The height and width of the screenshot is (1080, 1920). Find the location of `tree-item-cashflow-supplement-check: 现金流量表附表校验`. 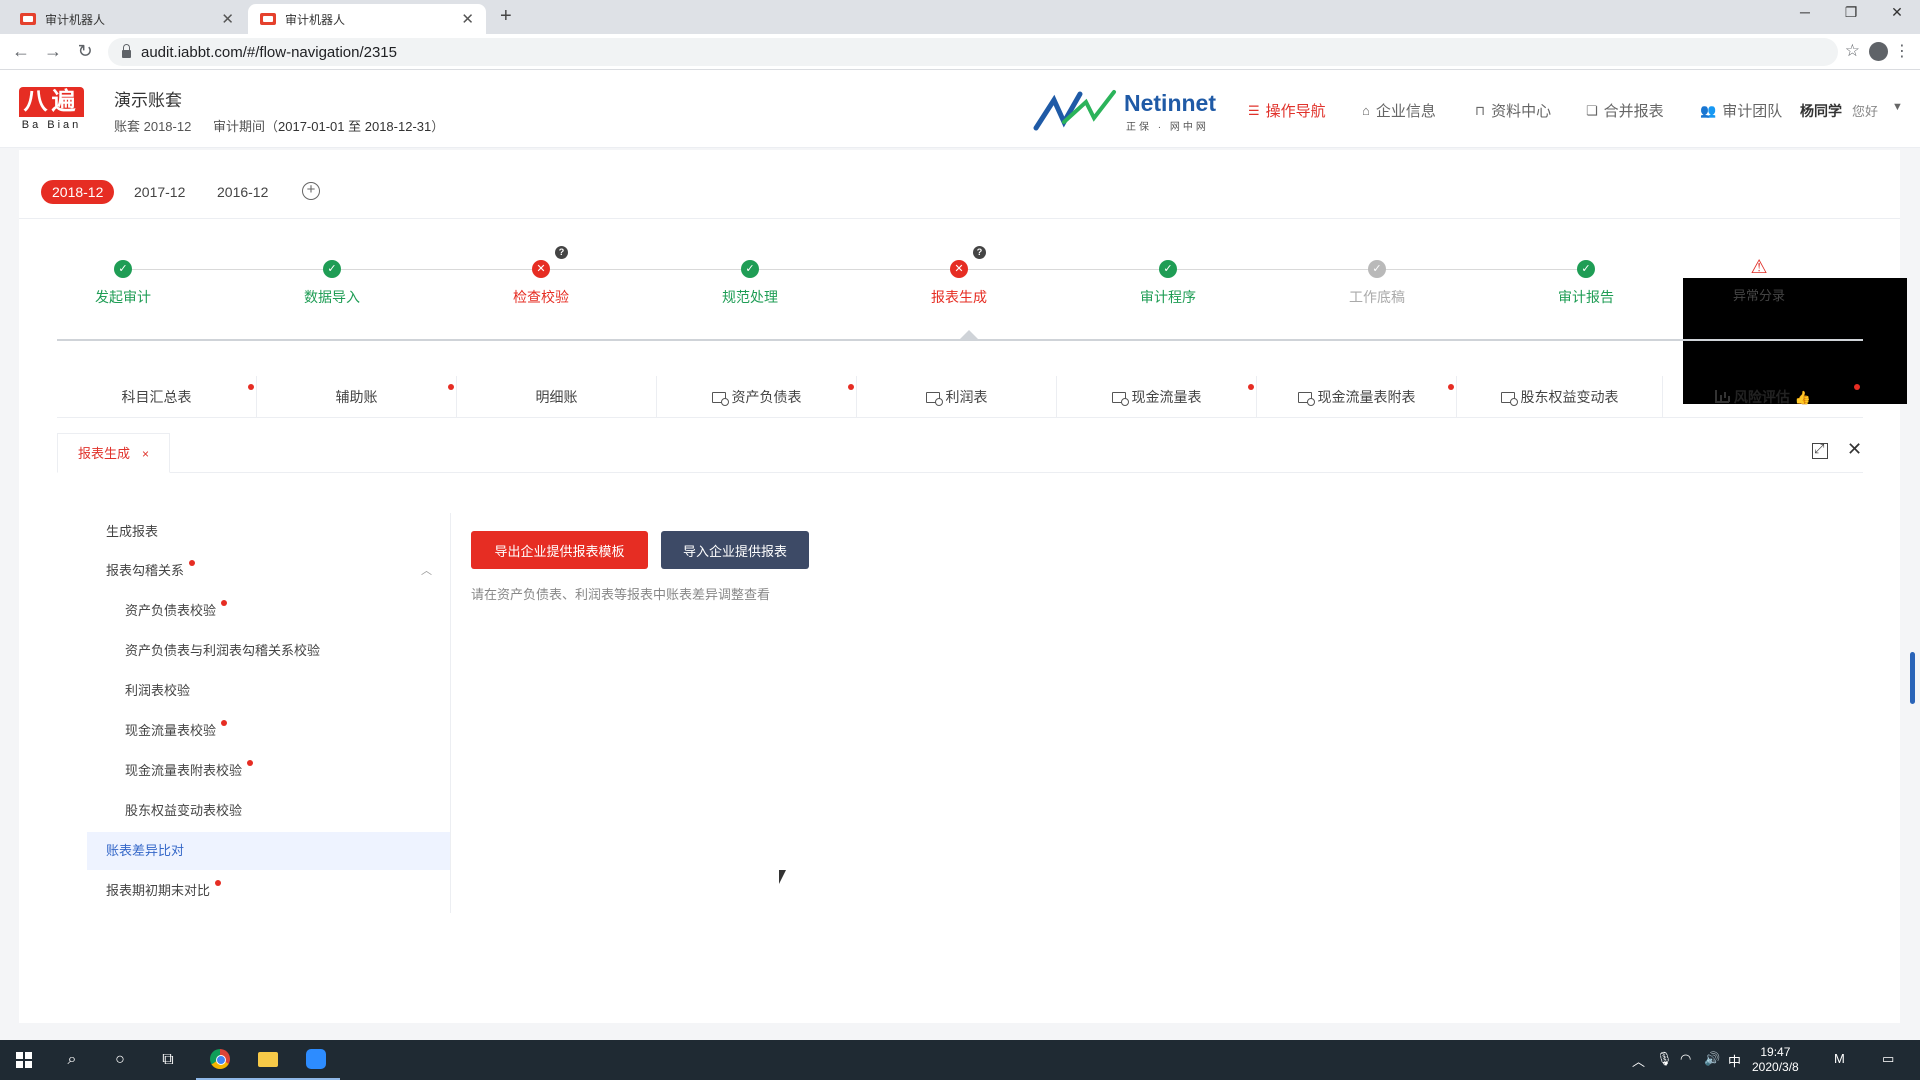

tree-item-cashflow-supplement-check: 现金流量表附表校验 is located at coordinates (268, 771).